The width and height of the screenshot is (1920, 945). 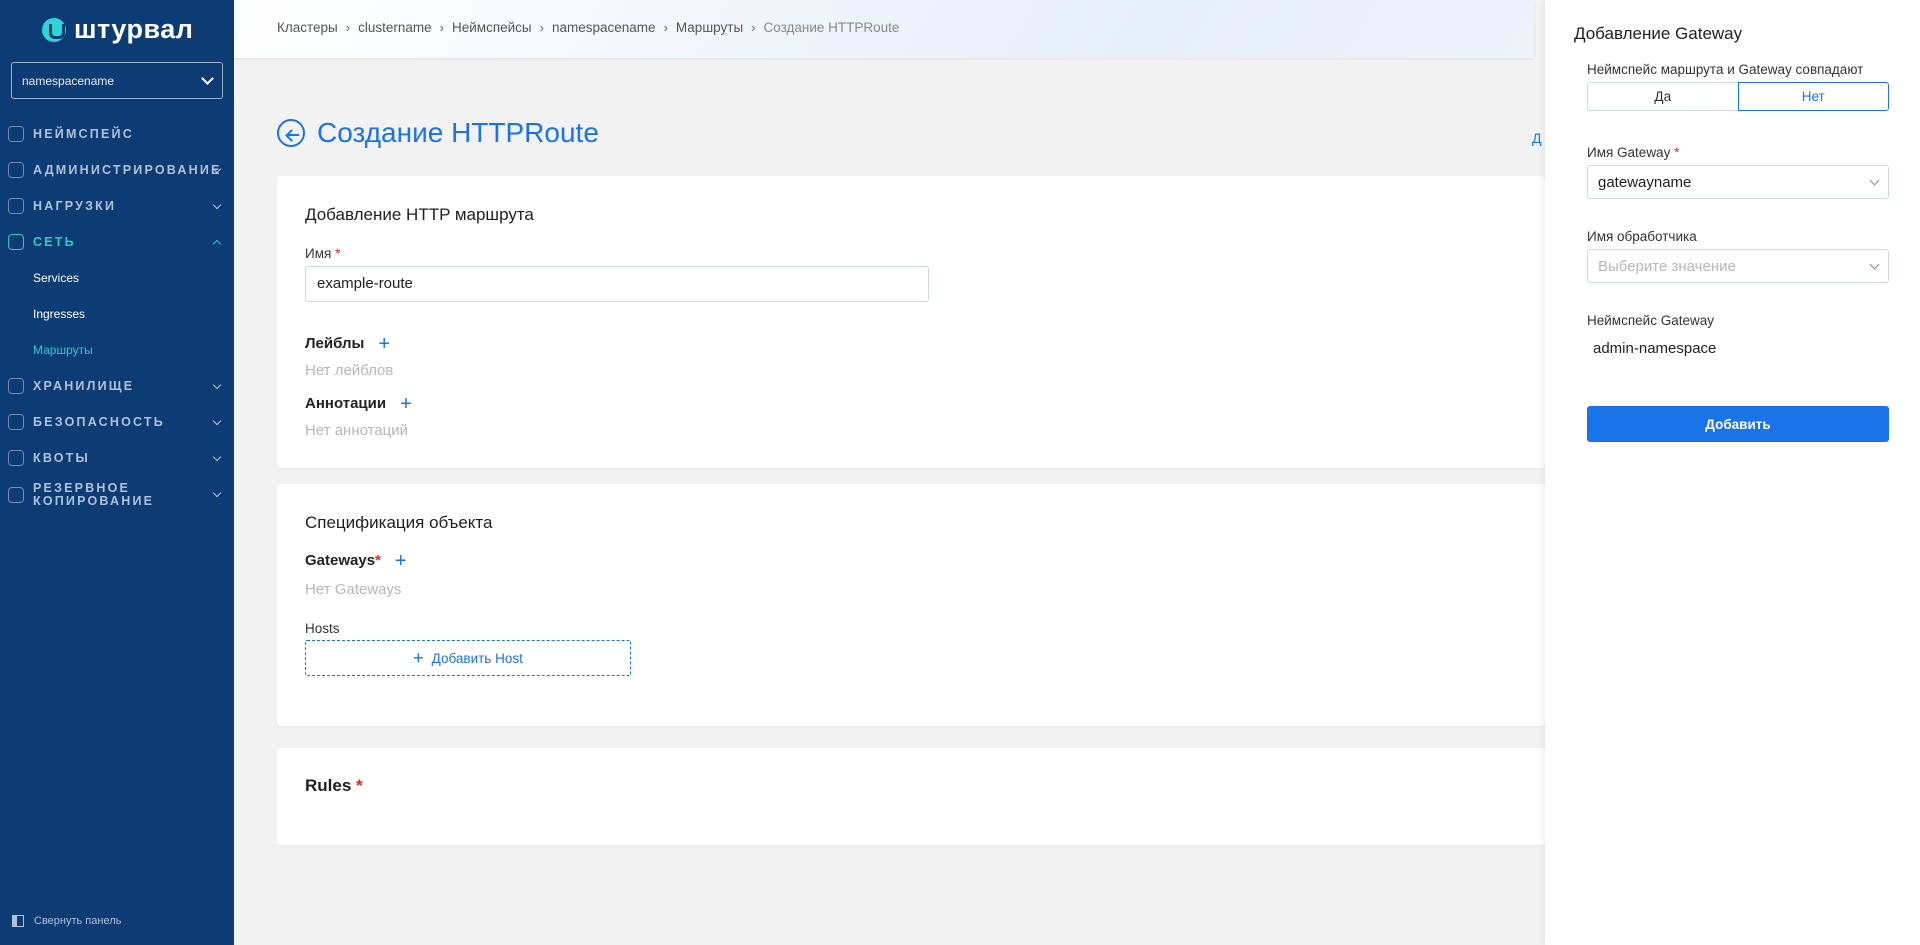 I want to click on sidebar-item-security: БЕЗОПАСНОСТЬ, so click(x=117, y=422).